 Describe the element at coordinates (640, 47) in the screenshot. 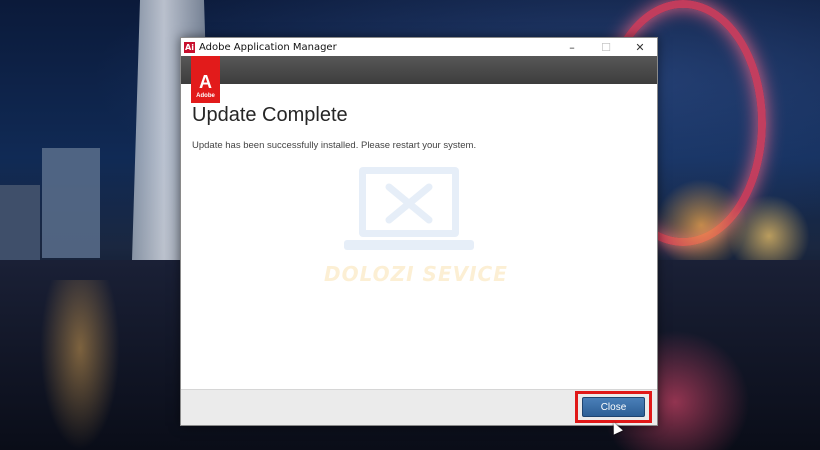

I see `close-window-button: ✕` at that location.